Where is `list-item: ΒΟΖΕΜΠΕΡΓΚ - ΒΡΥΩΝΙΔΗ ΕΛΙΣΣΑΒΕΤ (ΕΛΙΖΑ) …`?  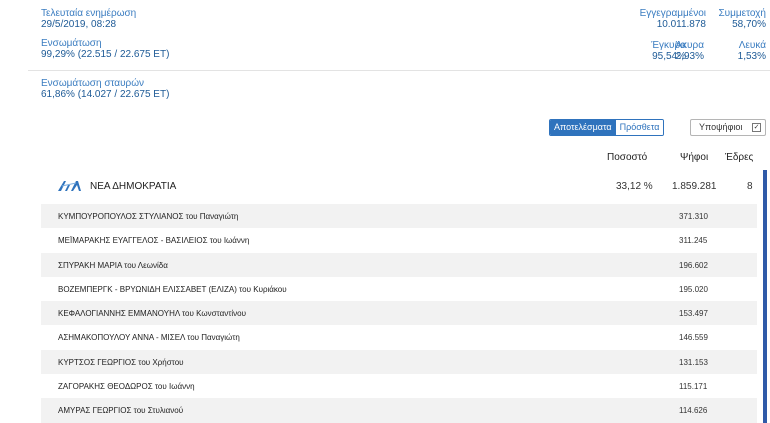 list-item: ΒΟΖΕΜΠΕΡΓΚ - ΒΡΥΩΝΙΔΗ ΕΛΙΣΣΑΒΕΤ (ΕΛΙΖΑ) … is located at coordinates (399, 289).